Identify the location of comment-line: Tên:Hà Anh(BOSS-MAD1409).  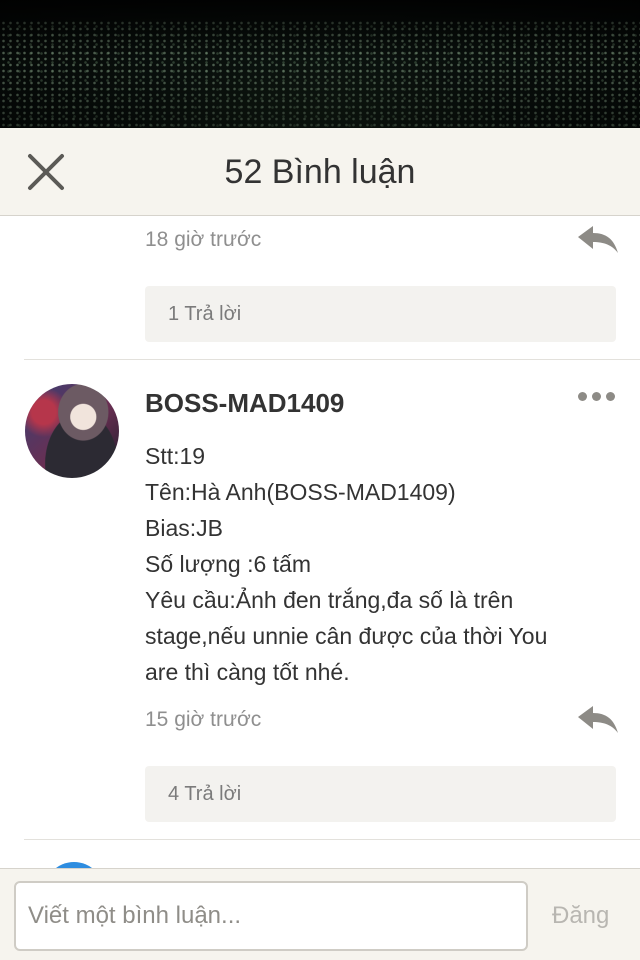
(300, 492).